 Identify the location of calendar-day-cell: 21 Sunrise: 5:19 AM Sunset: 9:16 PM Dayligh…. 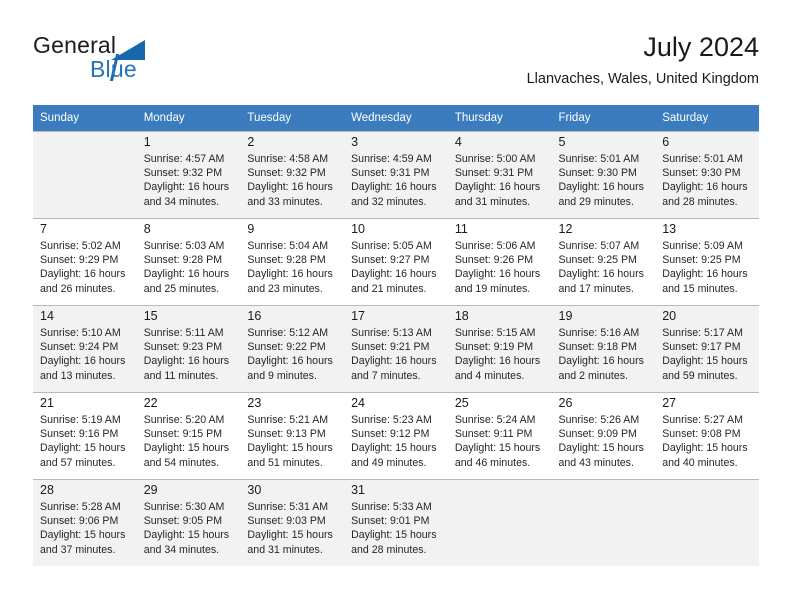
(85, 435).